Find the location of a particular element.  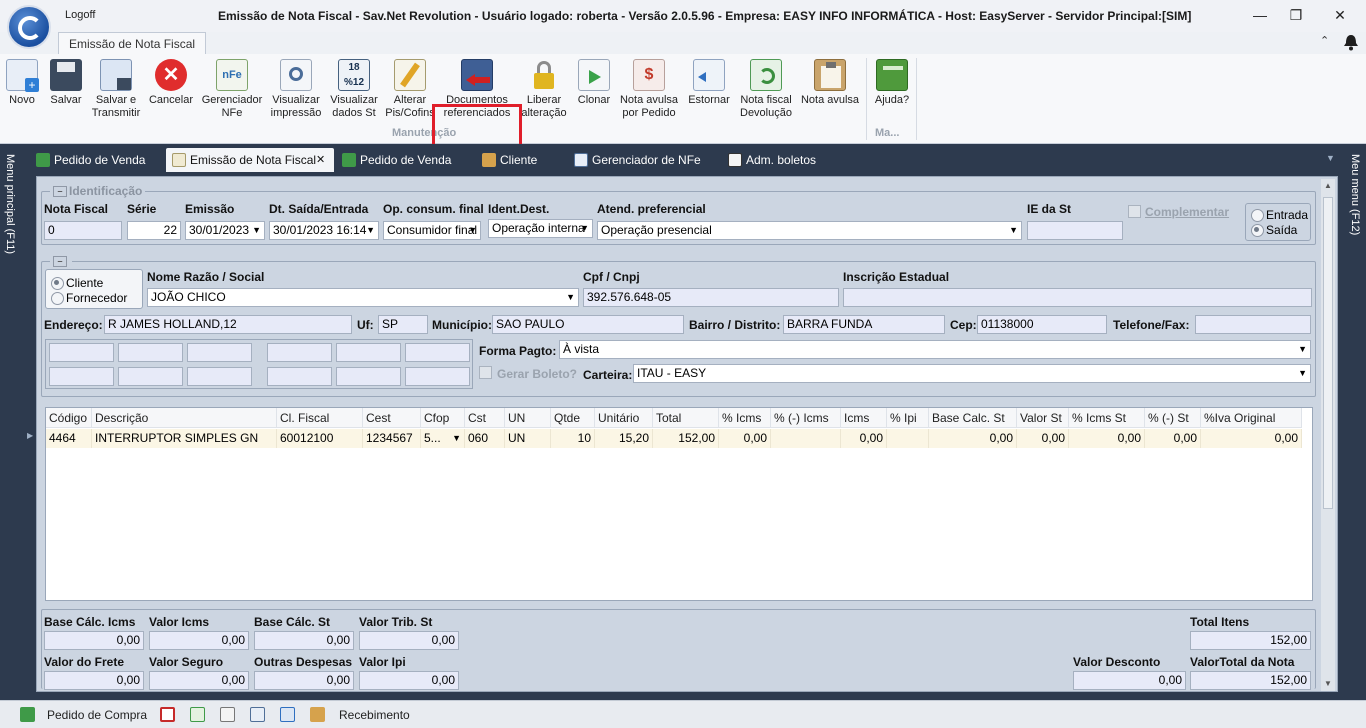

entrada-radio: Entrada is located at coordinates (1279, 215).